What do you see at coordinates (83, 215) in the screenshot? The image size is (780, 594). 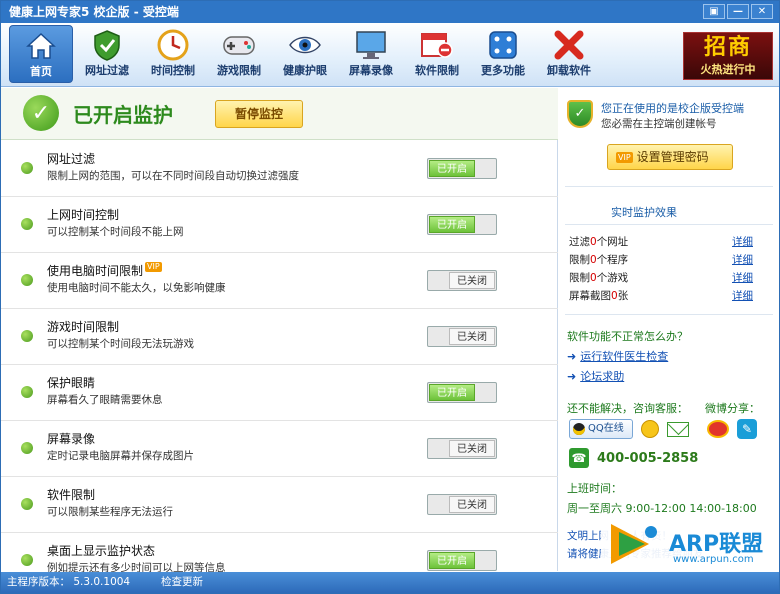 I see `feature-title: 上网时间控制` at bounding box center [83, 215].